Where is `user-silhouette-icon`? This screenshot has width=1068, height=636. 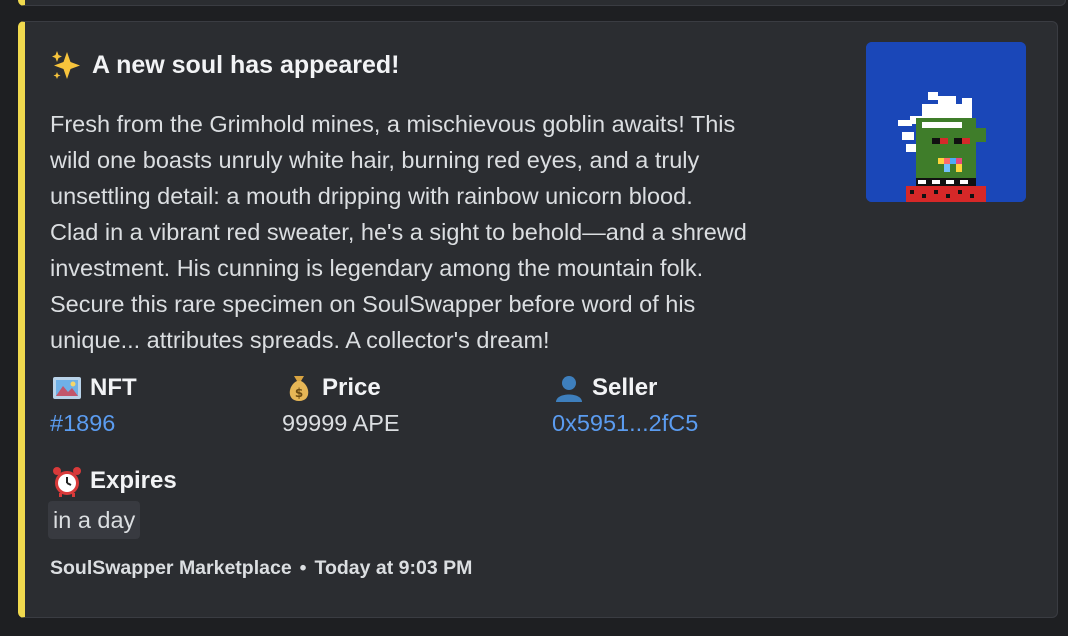 user-silhouette-icon is located at coordinates (569, 388).